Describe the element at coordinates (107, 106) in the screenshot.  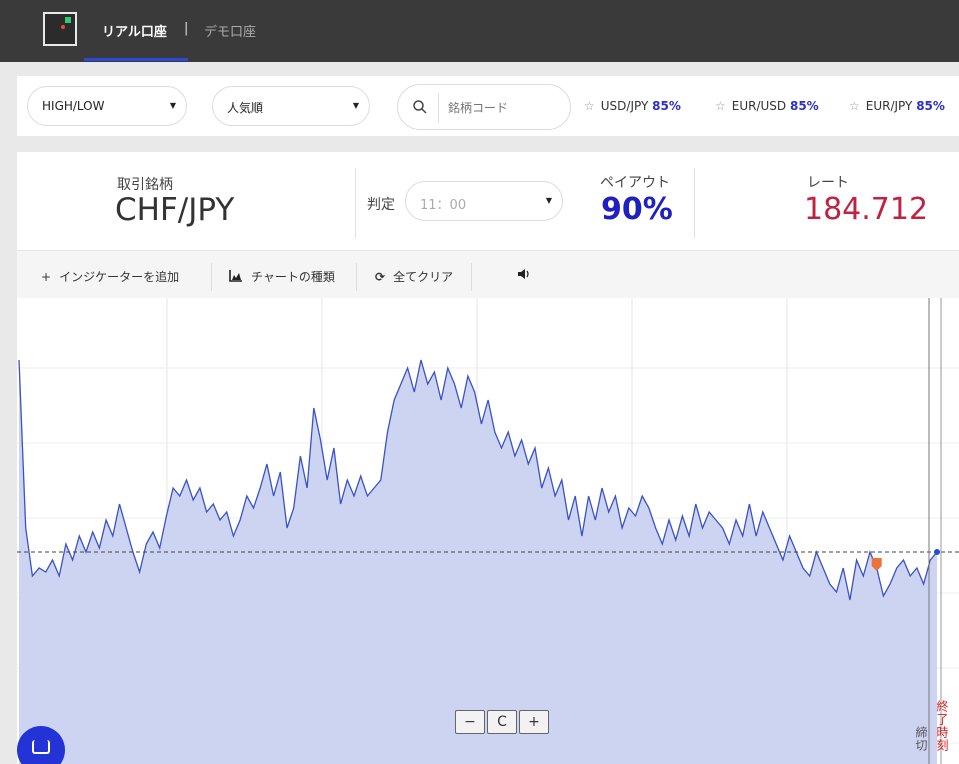
I see `trade-type-select: HIGH/LOW ▼` at that location.